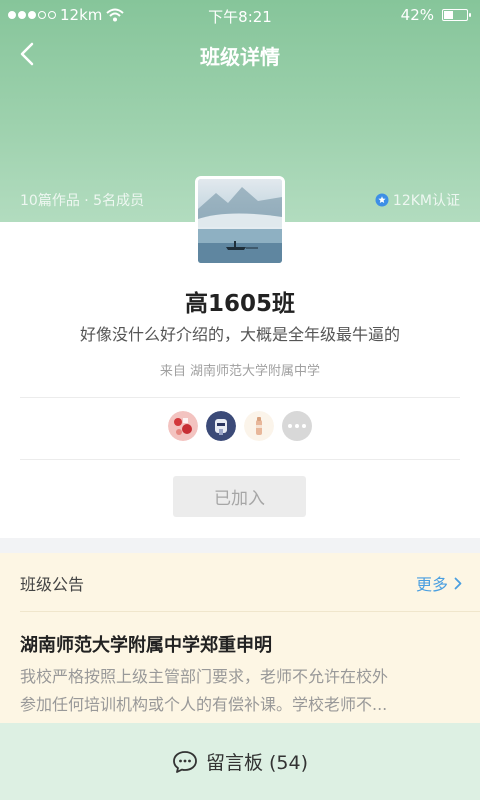 The width and height of the screenshot is (480, 800). I want to click on announcement-more-link: 更多, so click(439, 583).